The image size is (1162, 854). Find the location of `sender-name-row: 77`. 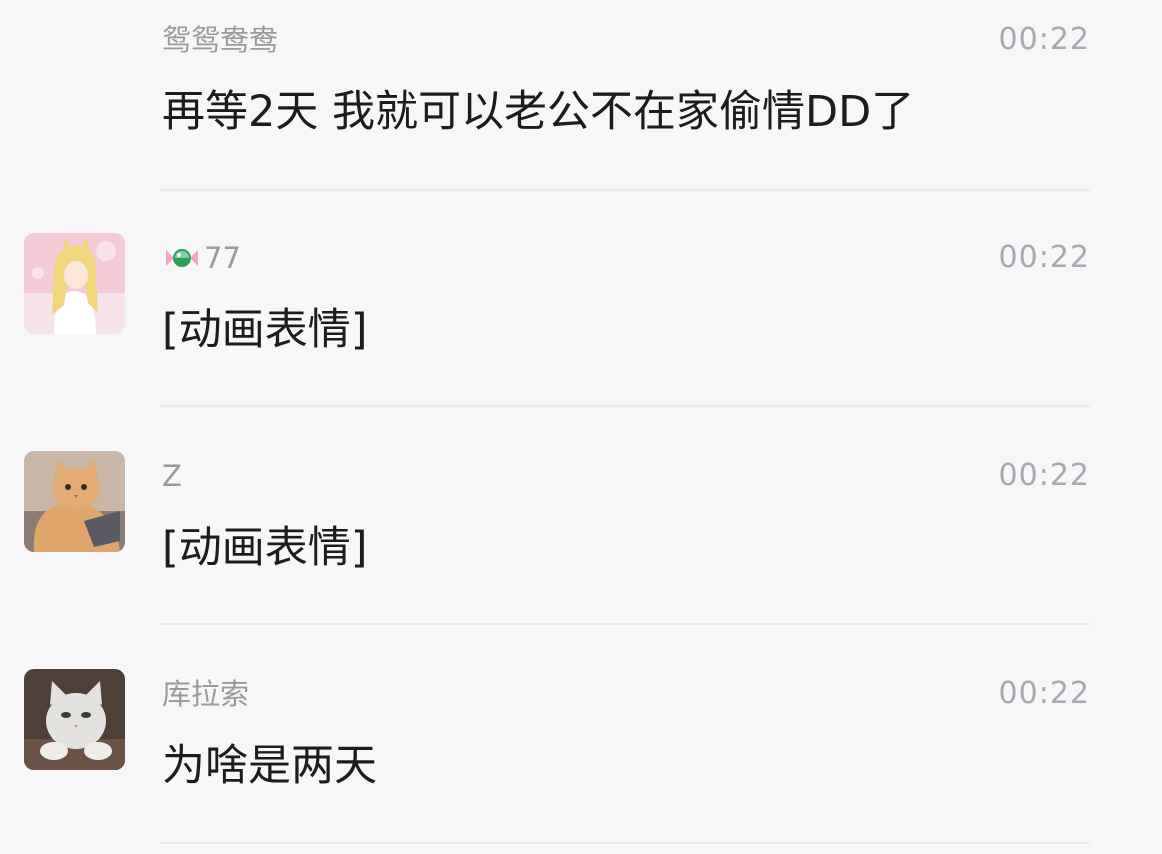

sender-name-row: 77 is located at coordinates (201, 258).